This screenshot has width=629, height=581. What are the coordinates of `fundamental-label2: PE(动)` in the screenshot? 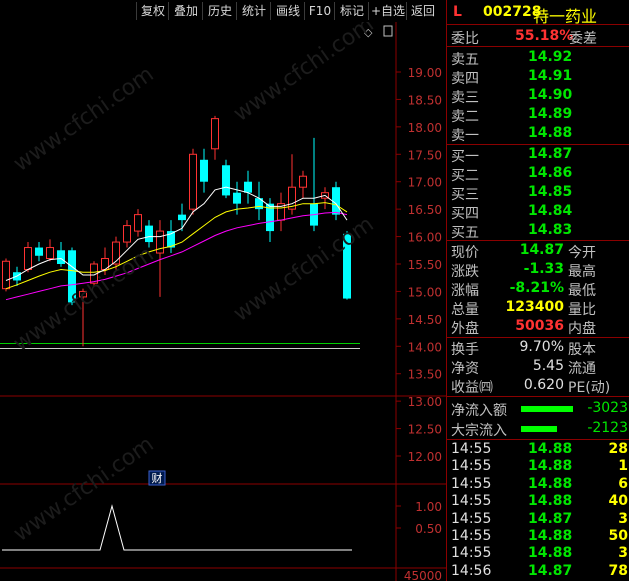 It's located at (589, 388).